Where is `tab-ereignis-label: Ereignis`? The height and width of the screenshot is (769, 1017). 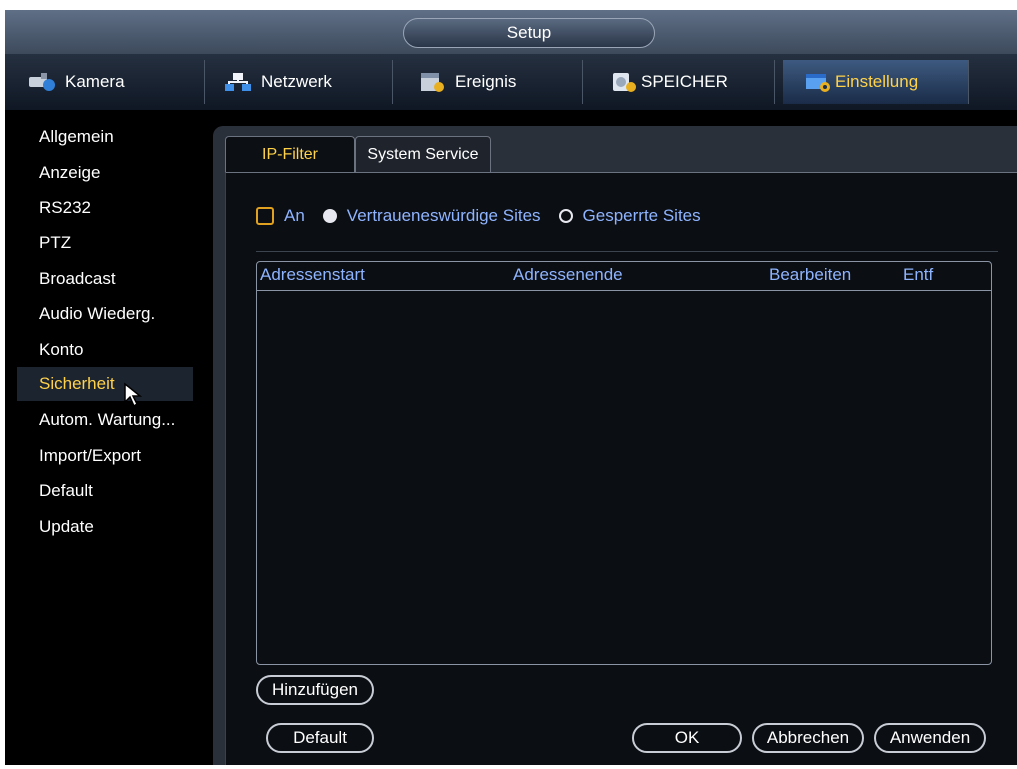 tab-ereignis-label: Ereignis is located at coordinates (486, 81).